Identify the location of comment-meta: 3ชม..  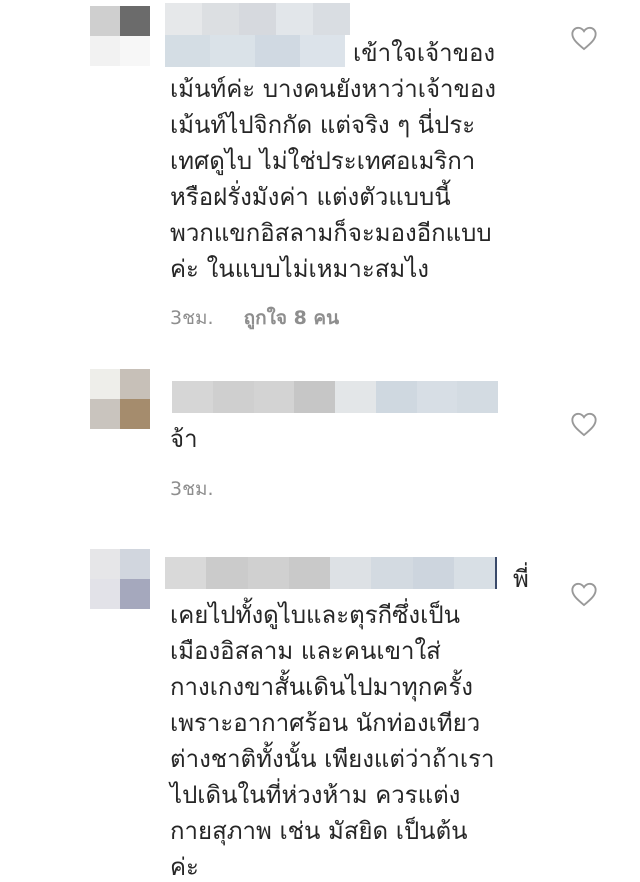
(192, 489).